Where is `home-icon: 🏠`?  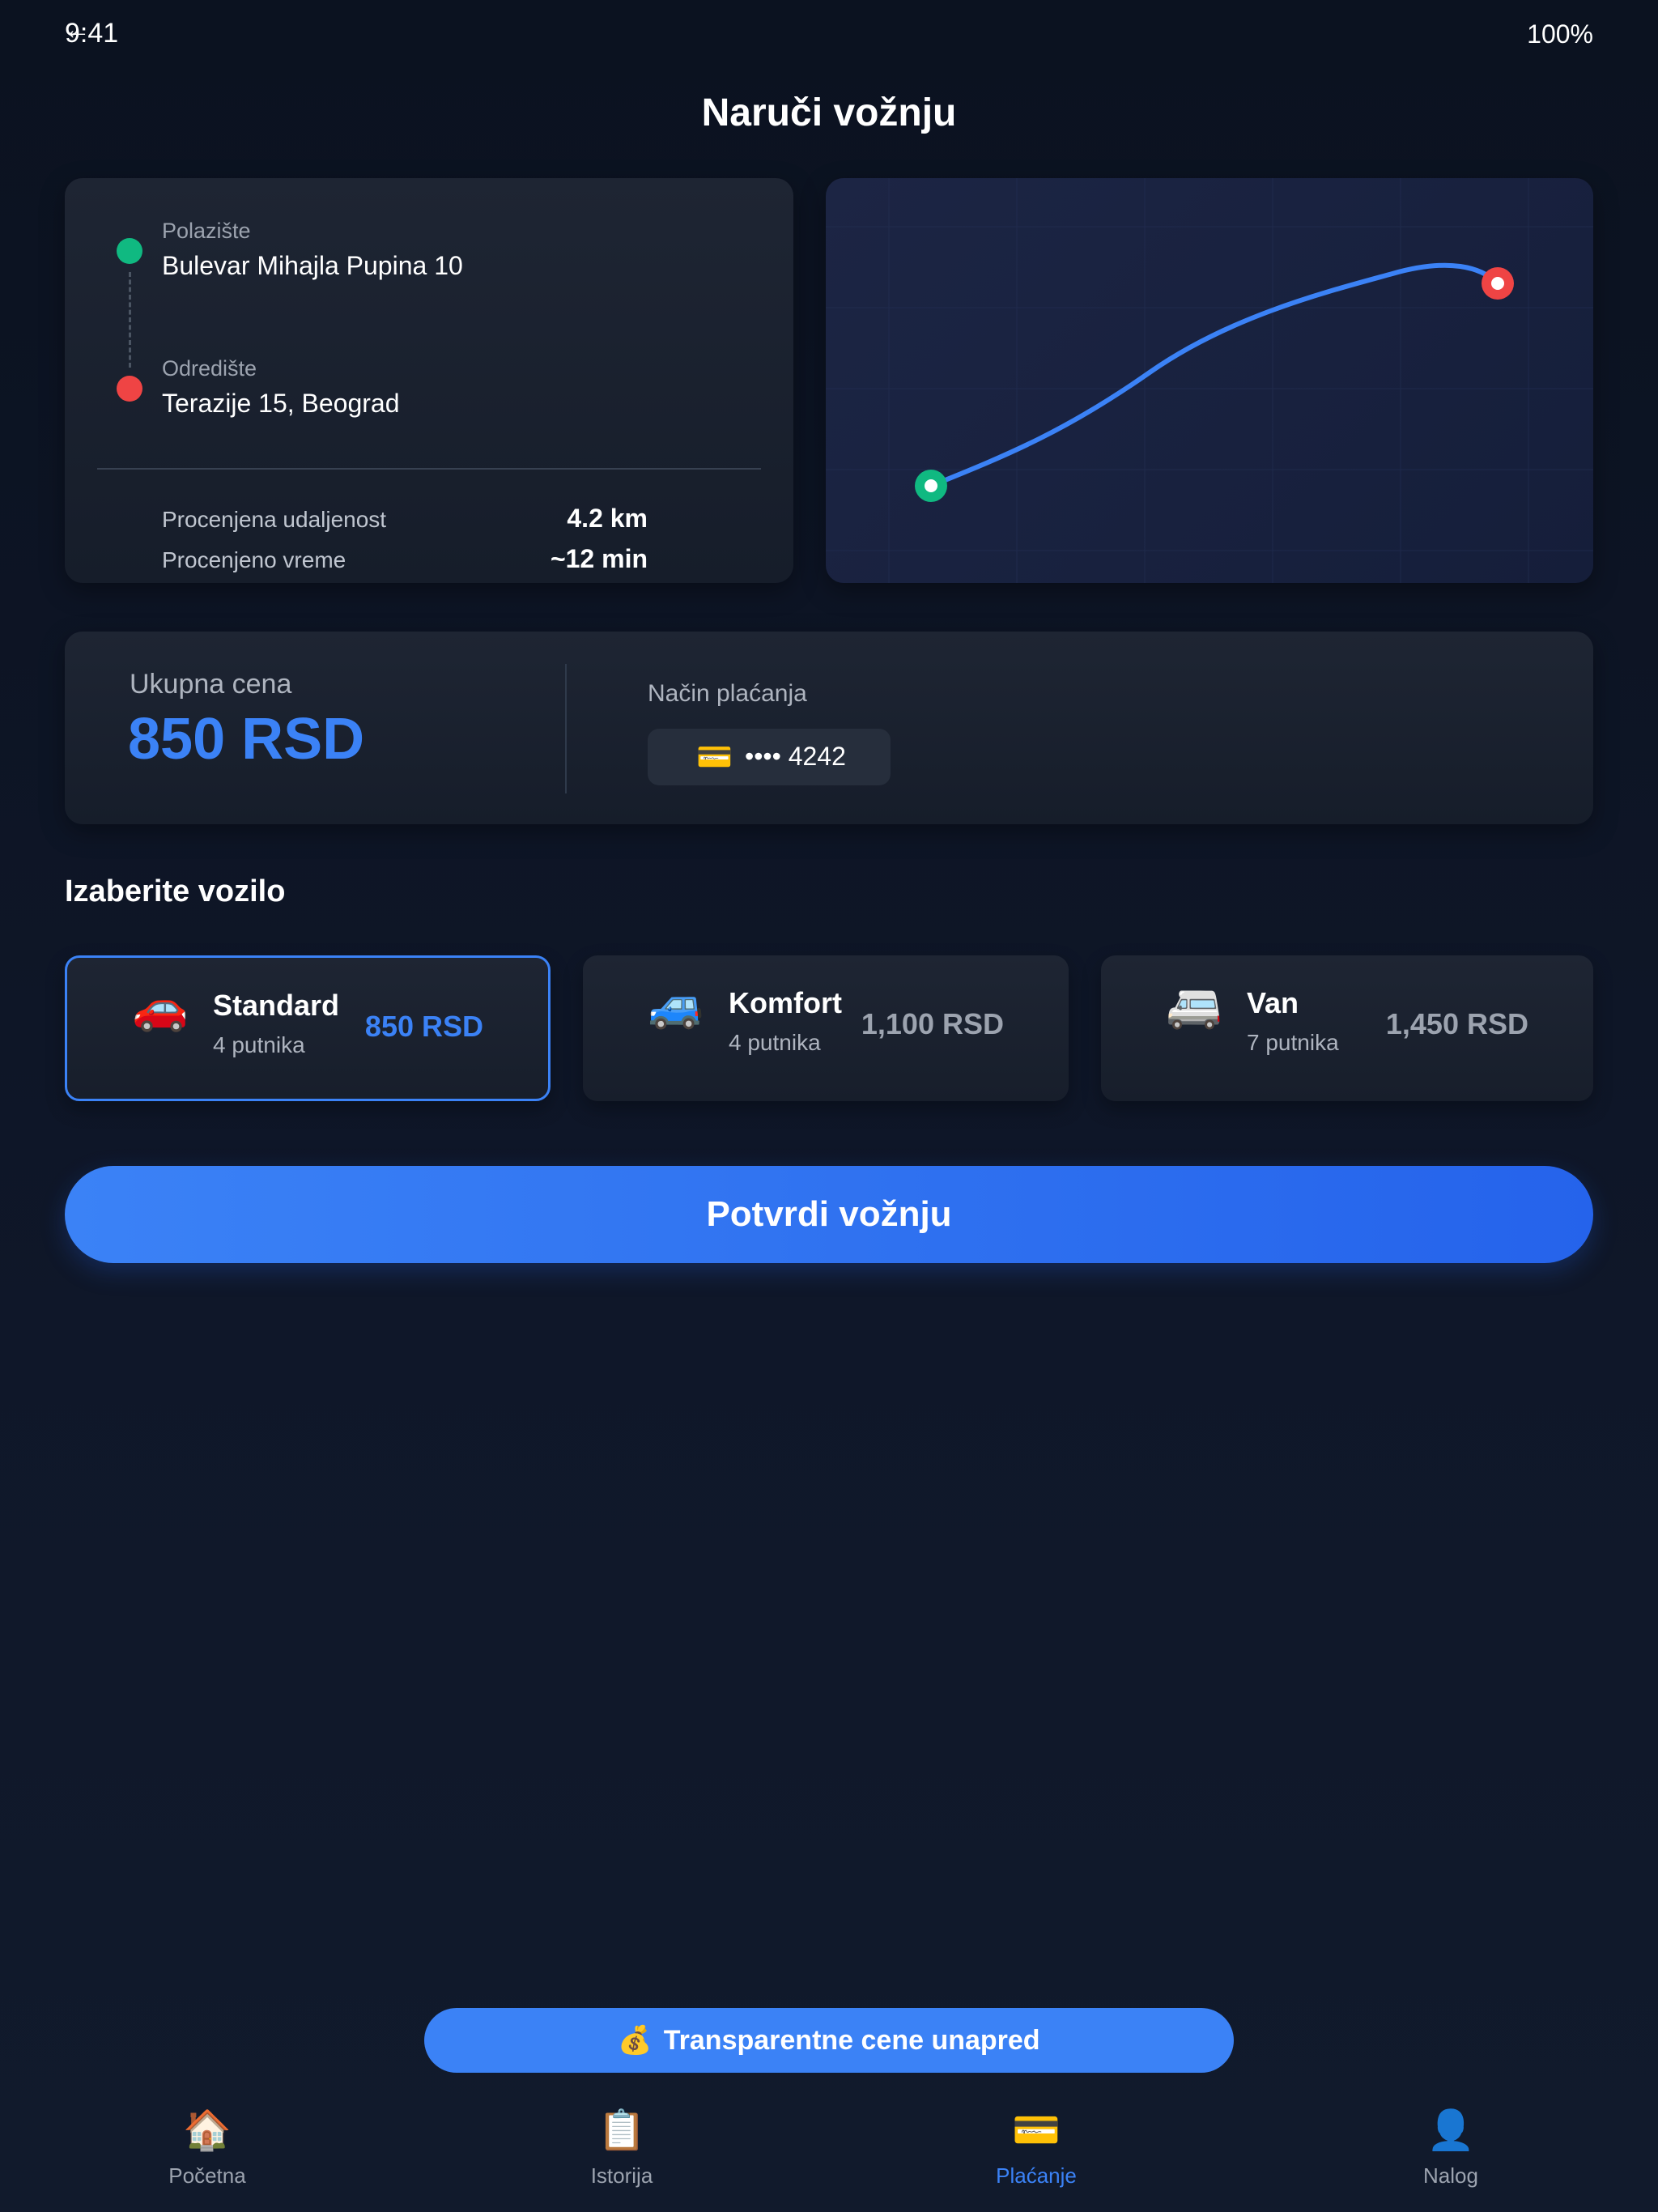 home-icon: 🏠 is located at coordinates (207, 2131).